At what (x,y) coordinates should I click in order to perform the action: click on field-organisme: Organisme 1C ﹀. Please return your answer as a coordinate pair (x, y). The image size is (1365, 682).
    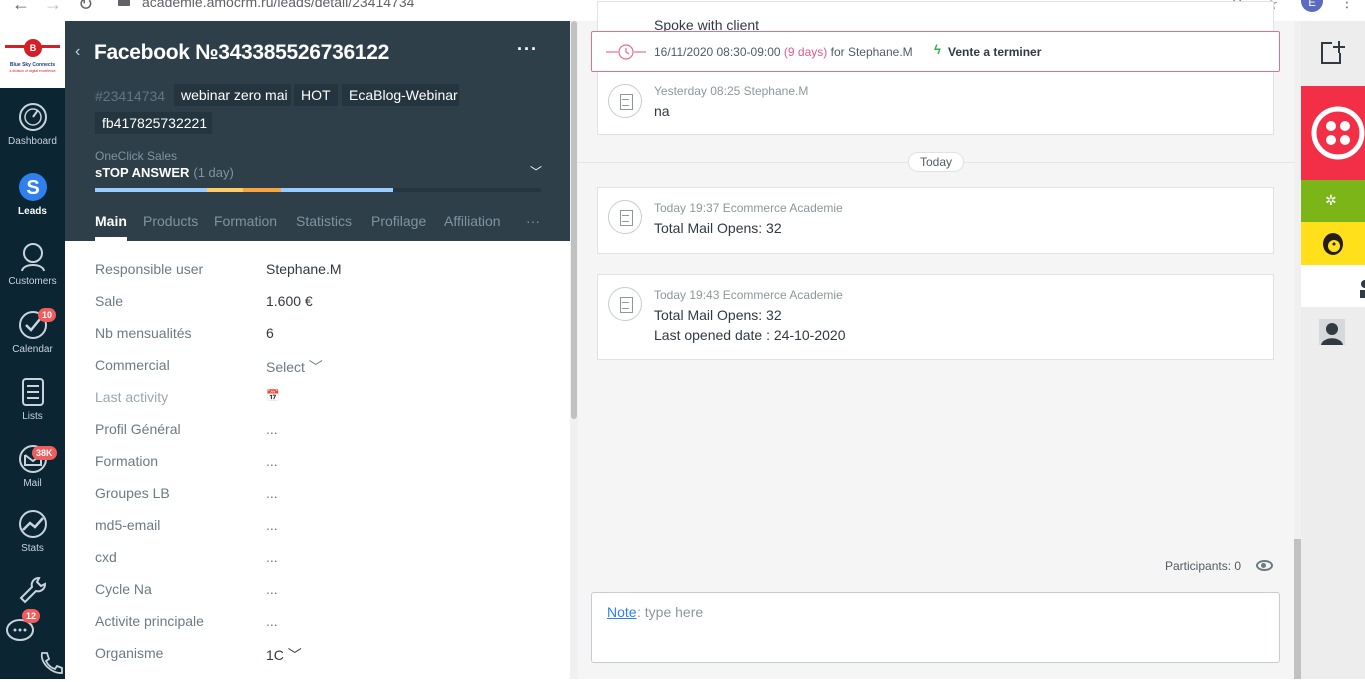
    Looking at the image, I should click on (325, 661).